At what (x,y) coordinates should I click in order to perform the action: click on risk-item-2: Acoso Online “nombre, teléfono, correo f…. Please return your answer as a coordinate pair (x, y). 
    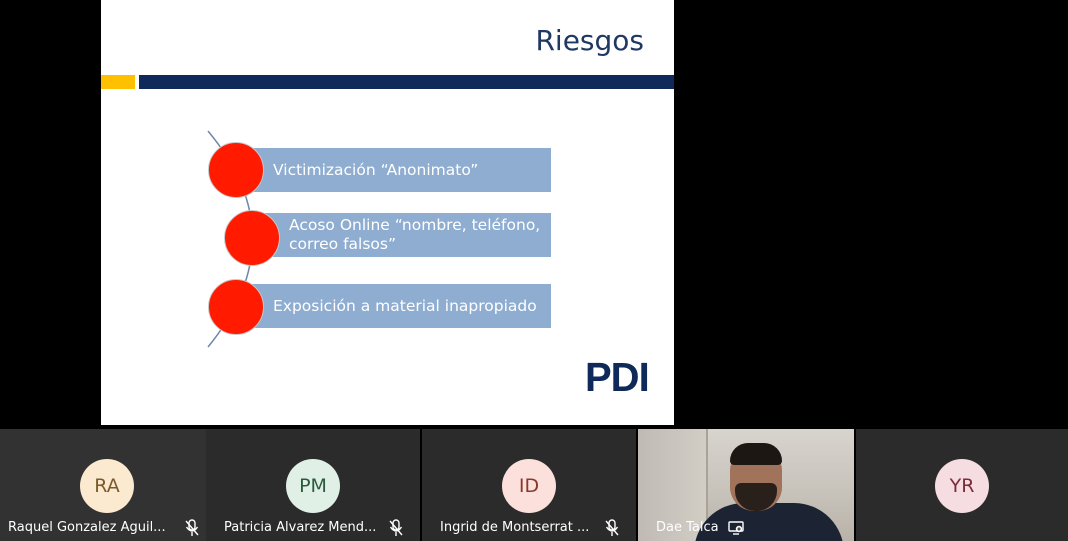
    Looking at the image, I should click on (406, 235).